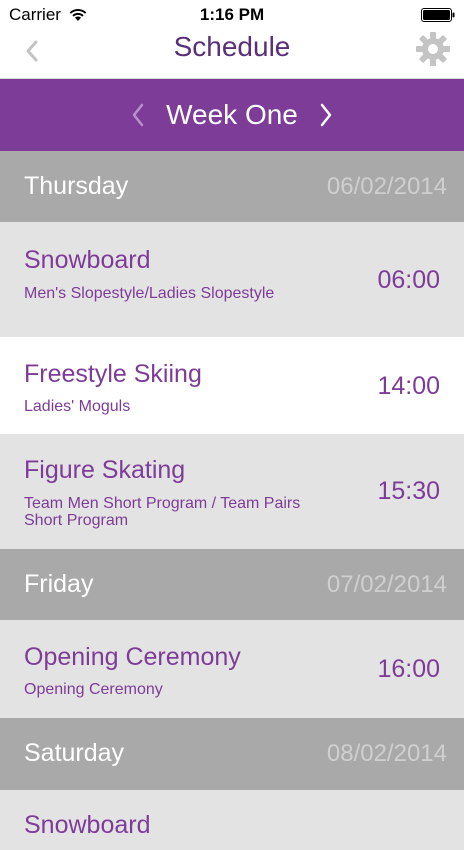 The height and width of the screenshot is (850, 464). What do you see at coordinates (408, 491) in the screenshot?
I see `event-time: 15:30` at bounding box center [408, 491].